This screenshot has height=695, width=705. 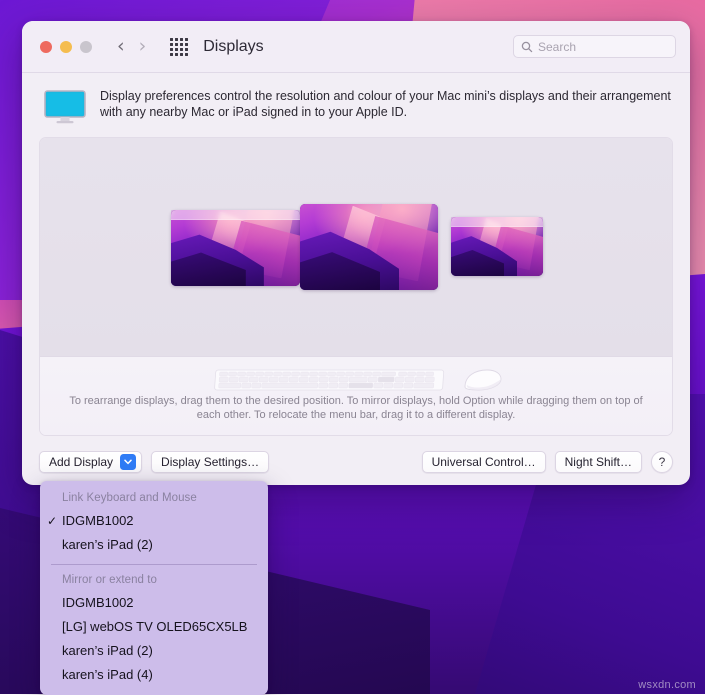 I want to click on watermark: wsxdn.com, so click(x=667, y=685).